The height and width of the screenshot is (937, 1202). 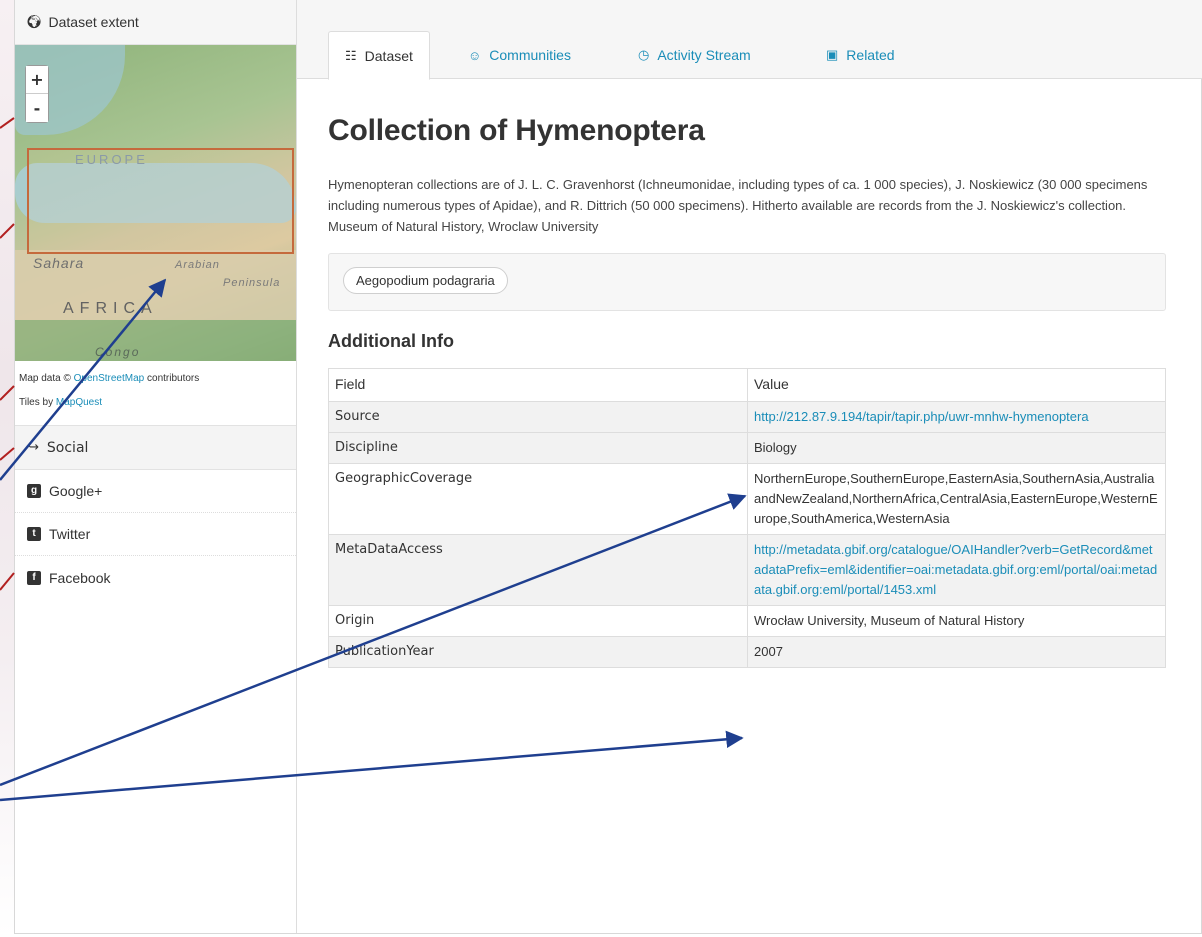 What do you see at coordinates (155, 534) in the screenshot?
I see `social-item-twitter: t Twitter` at bounding box center [155, 534].